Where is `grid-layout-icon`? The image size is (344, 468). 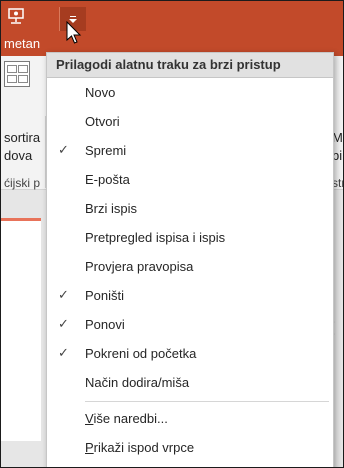 grid-layout-icon is located at coordinates (17, 74).